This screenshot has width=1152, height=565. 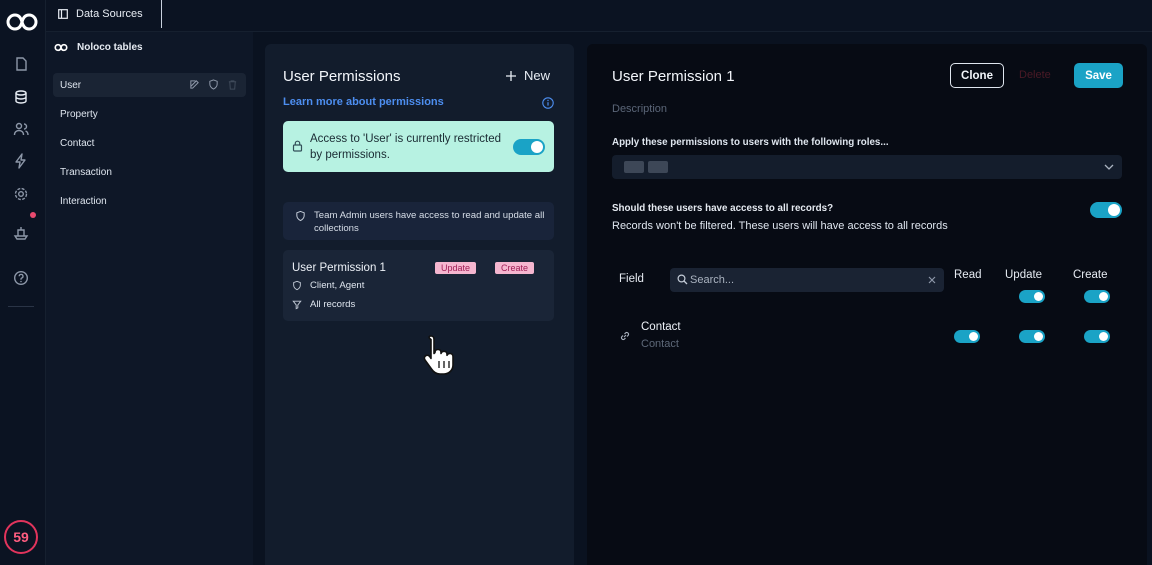 What do you see at coordinates (599, 16) in the screenshot?
I see `top-bar: Data Sources` at bounding box center [599, 16].